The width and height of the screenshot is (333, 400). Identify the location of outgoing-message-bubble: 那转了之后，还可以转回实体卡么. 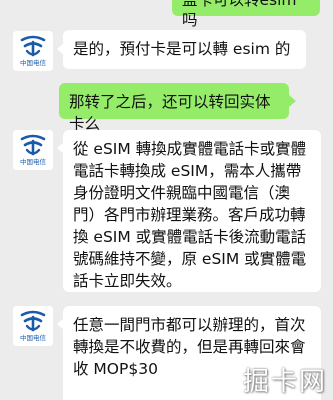
(174, 108).